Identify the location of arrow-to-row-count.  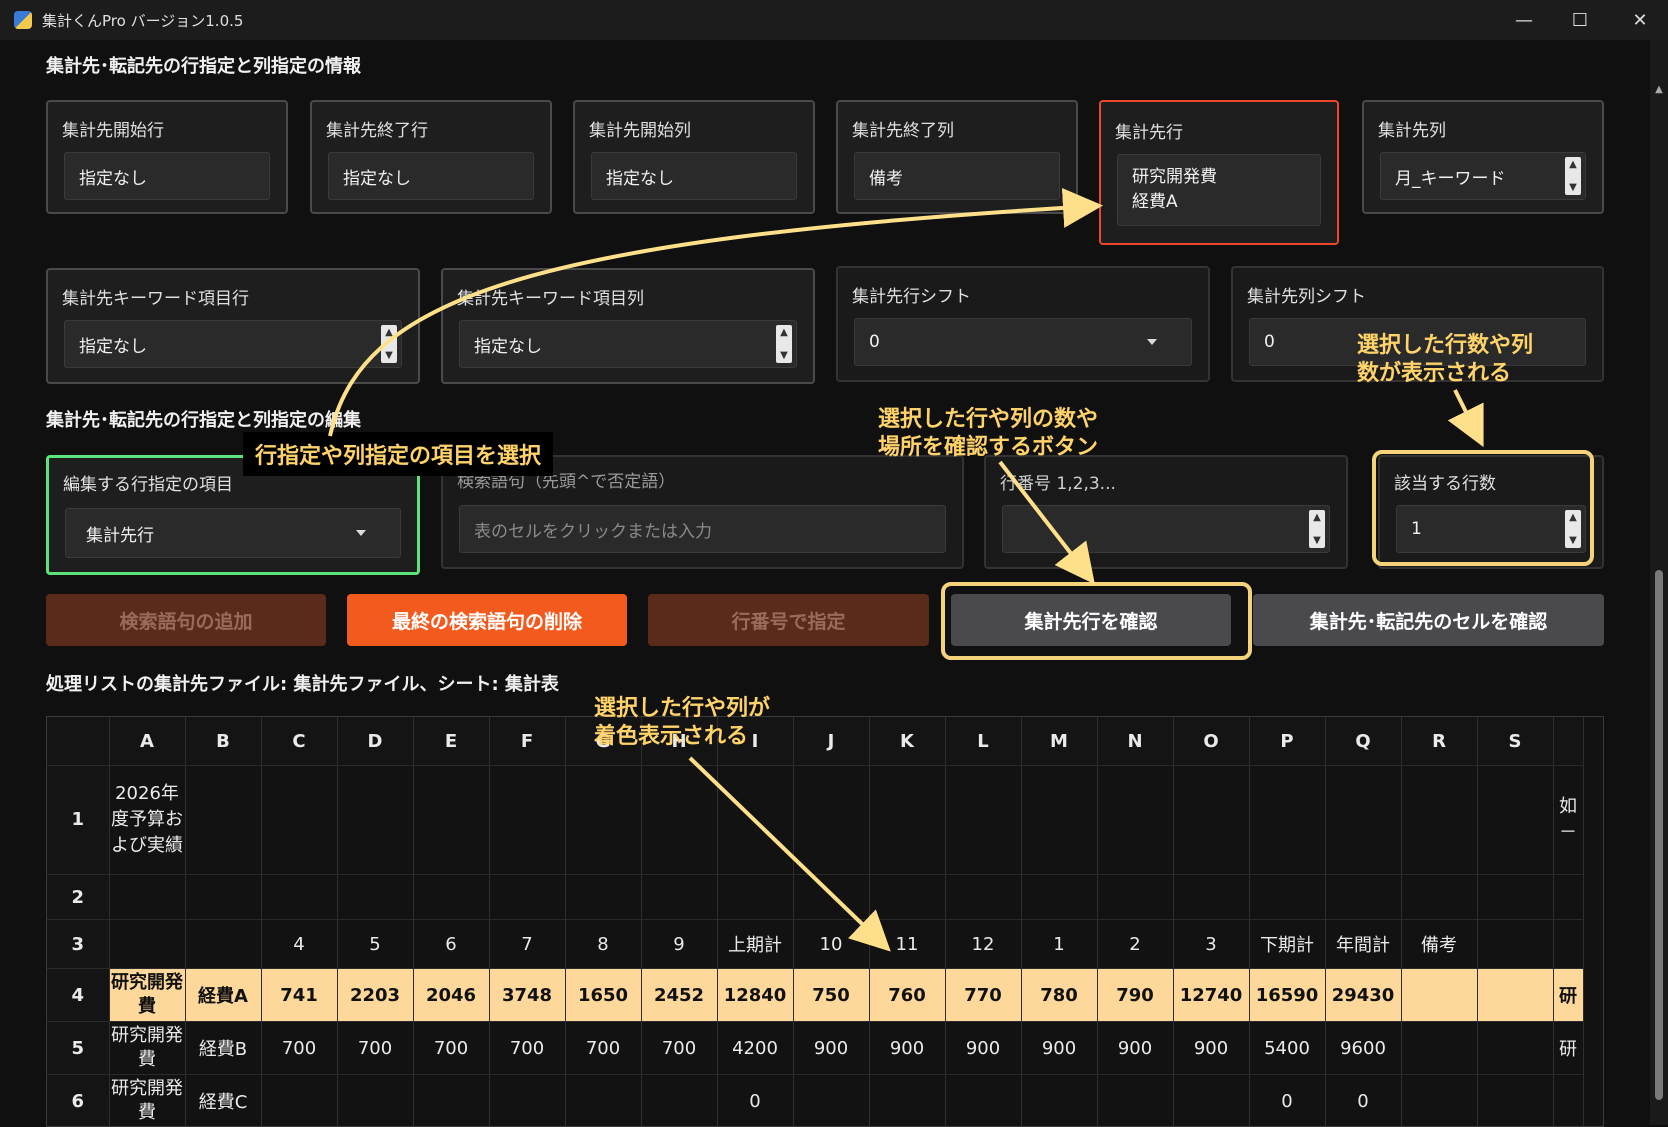
(1467, 415).